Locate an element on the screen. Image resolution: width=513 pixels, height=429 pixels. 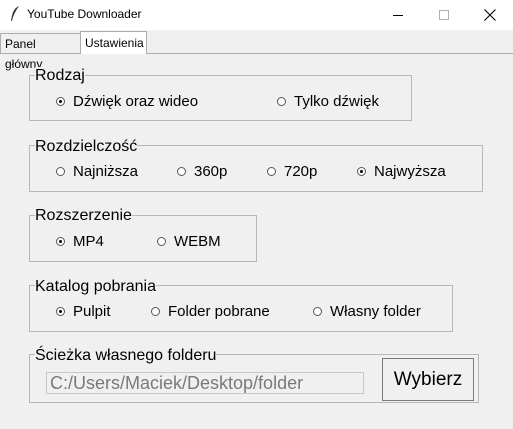
close-icon is located at coordinates (490, 15).